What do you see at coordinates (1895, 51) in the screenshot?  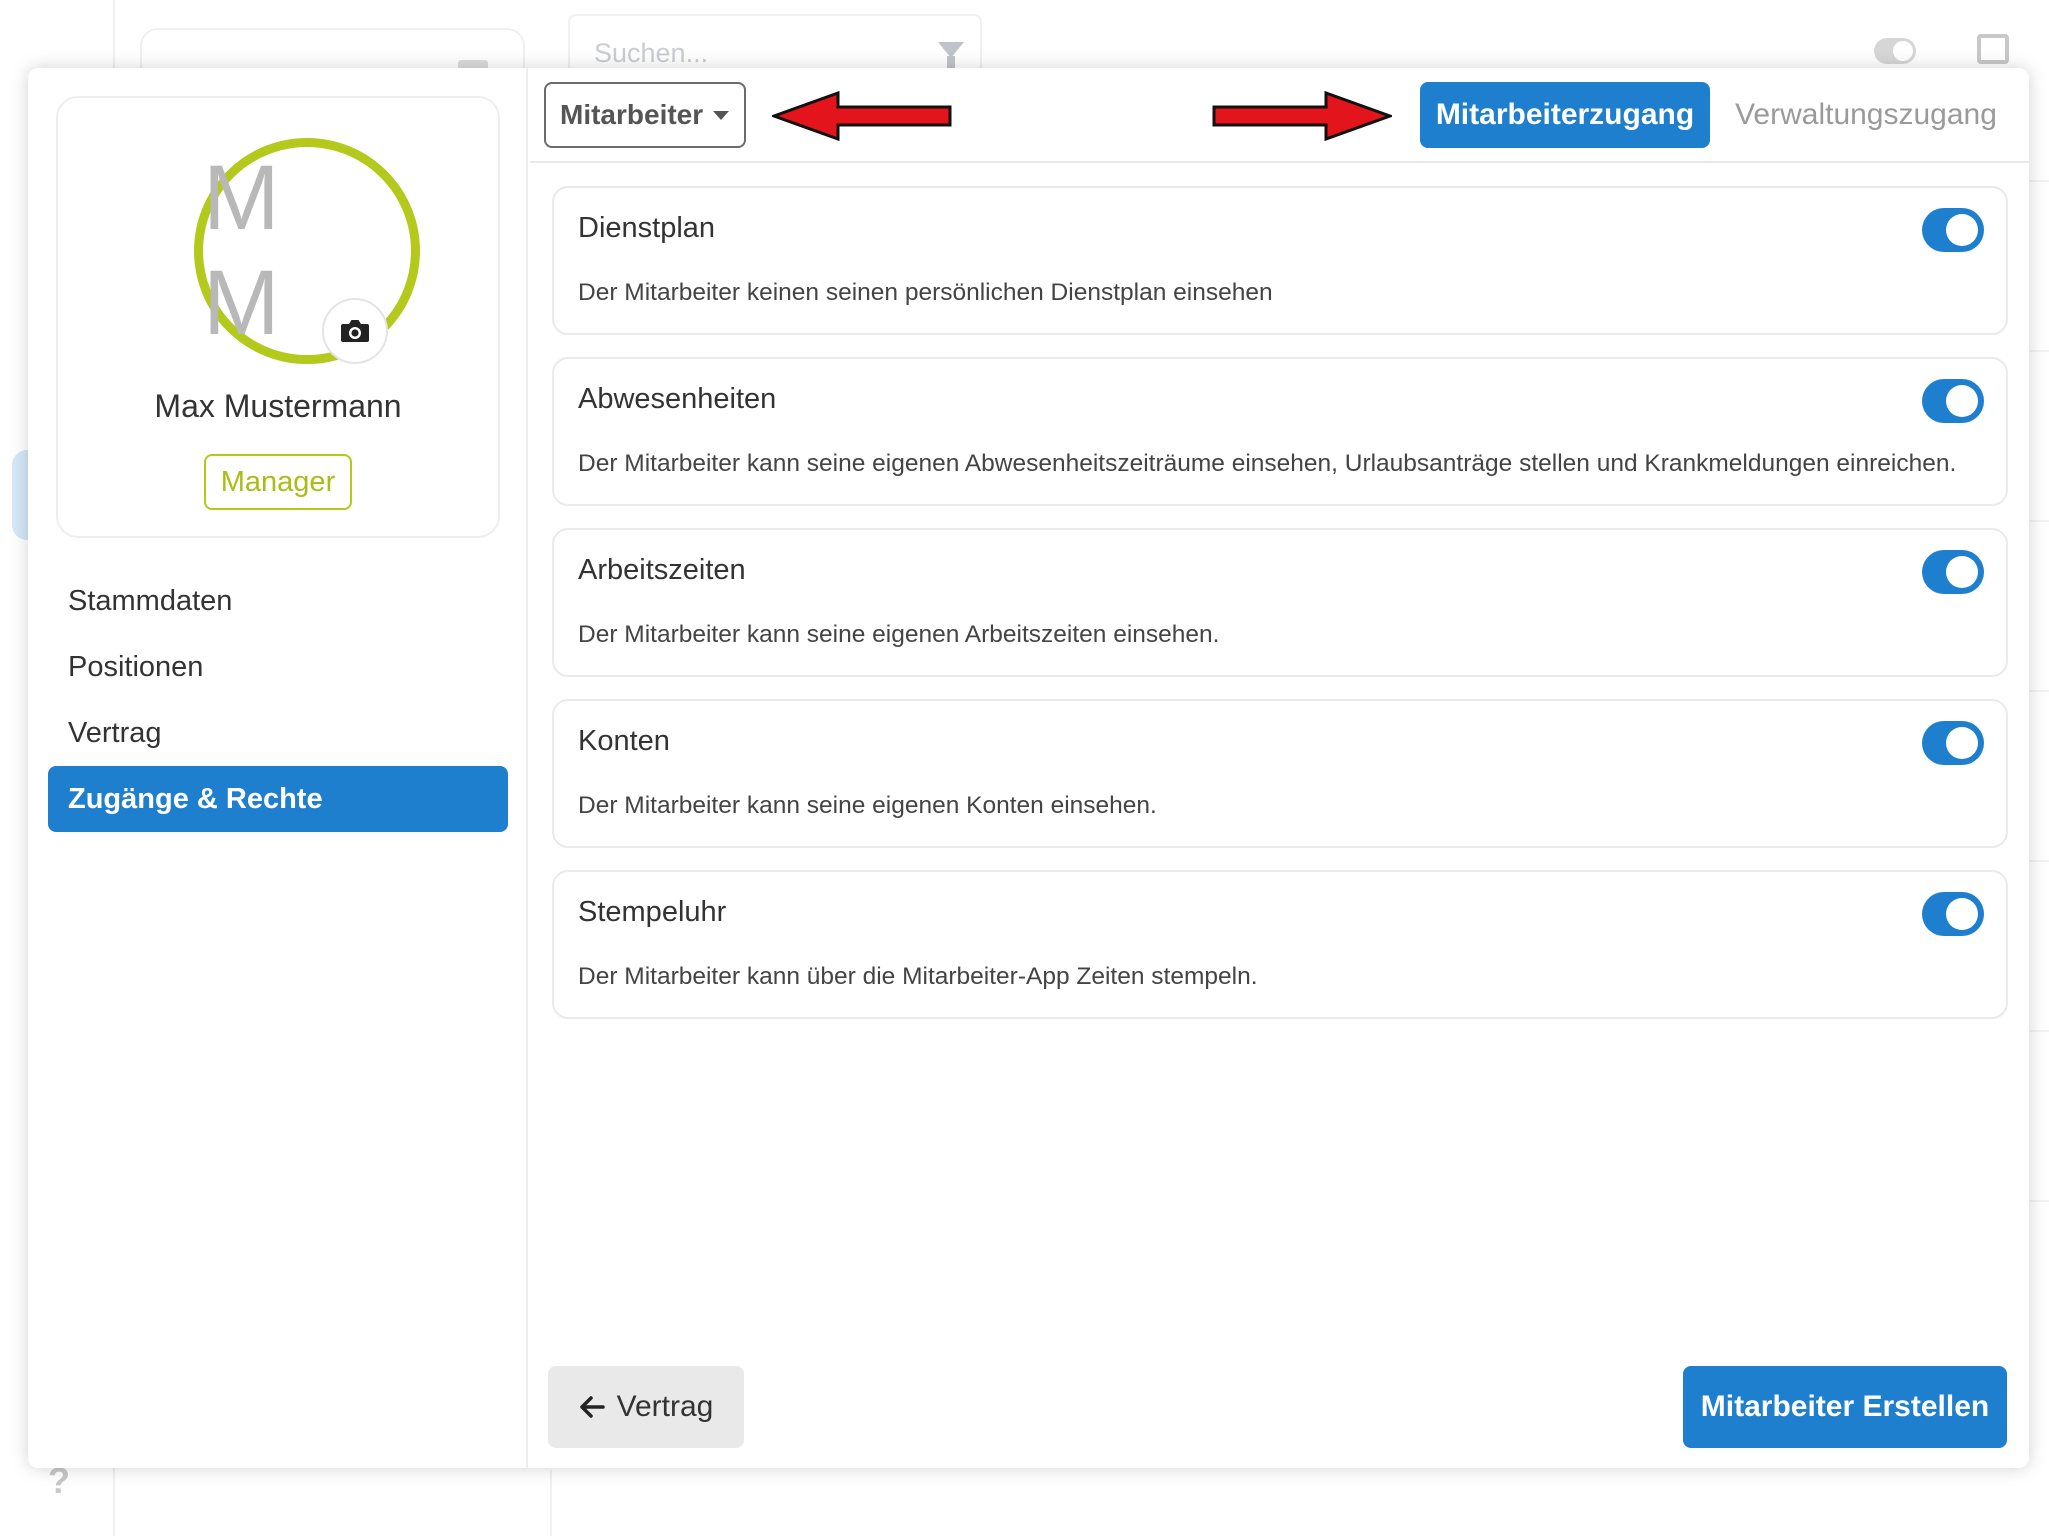 I see `background-toggle-icon` at bounding box center [1895, 51].